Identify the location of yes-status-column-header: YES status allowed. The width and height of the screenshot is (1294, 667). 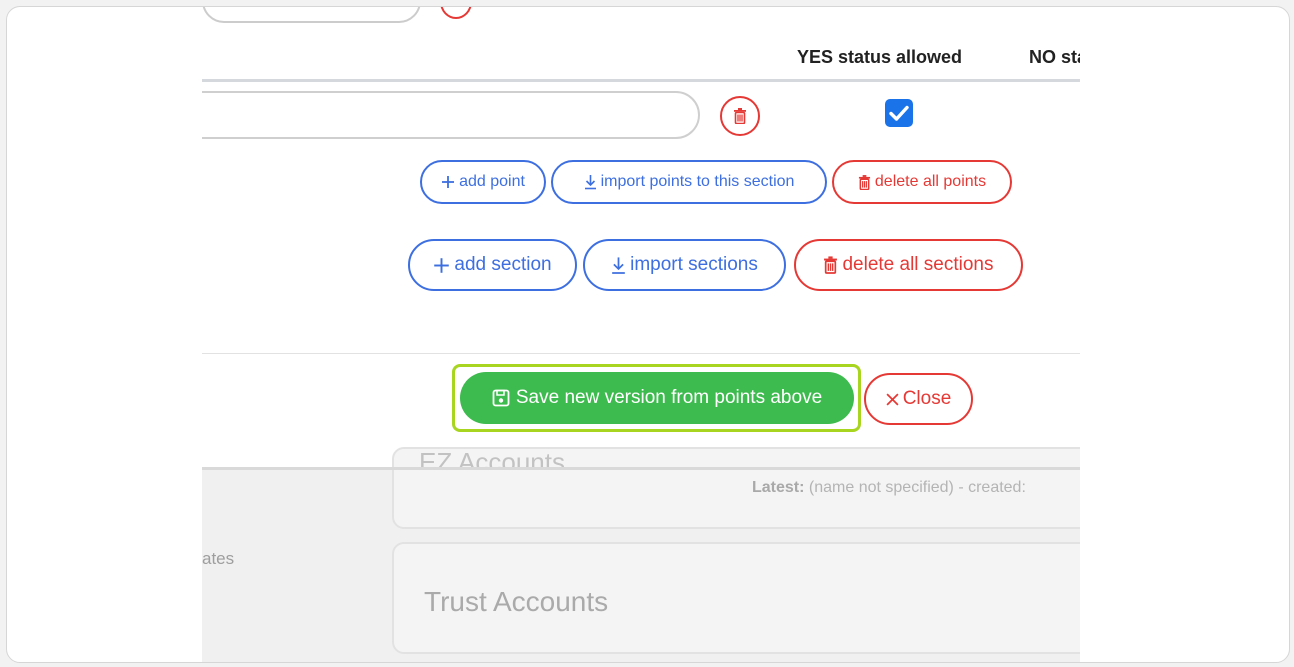
(880, 57).